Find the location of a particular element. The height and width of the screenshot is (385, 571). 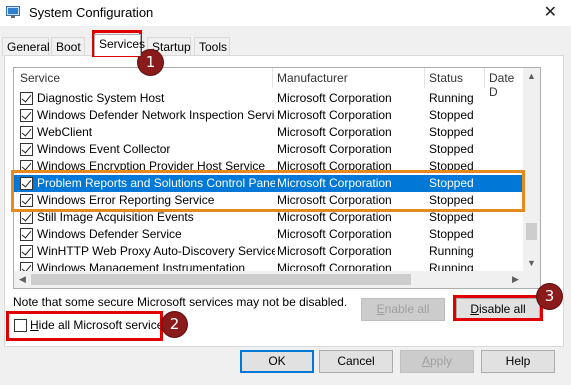

service-name: WinHTTP Web Proxy Auto-Discovery Service is located at coordinates (156, 251).